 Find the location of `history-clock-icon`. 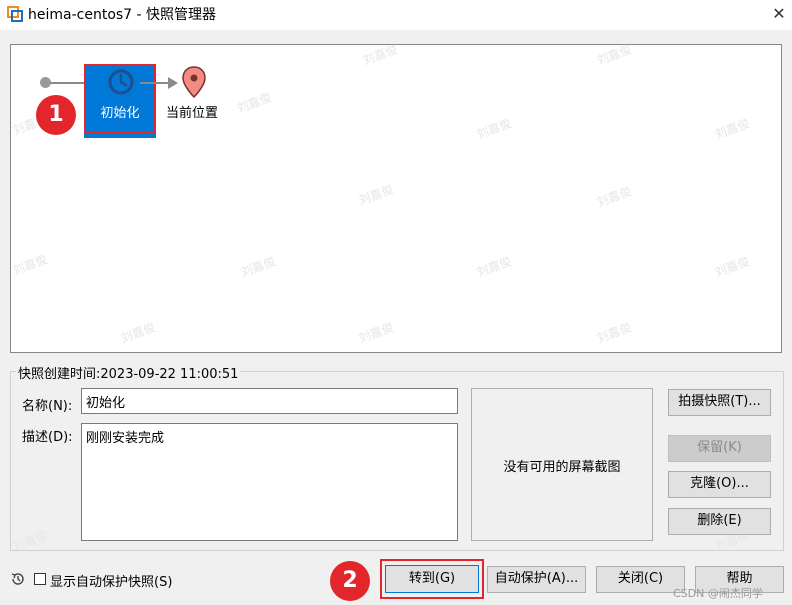

history-clock-icon is located at coordinates (17, 579).